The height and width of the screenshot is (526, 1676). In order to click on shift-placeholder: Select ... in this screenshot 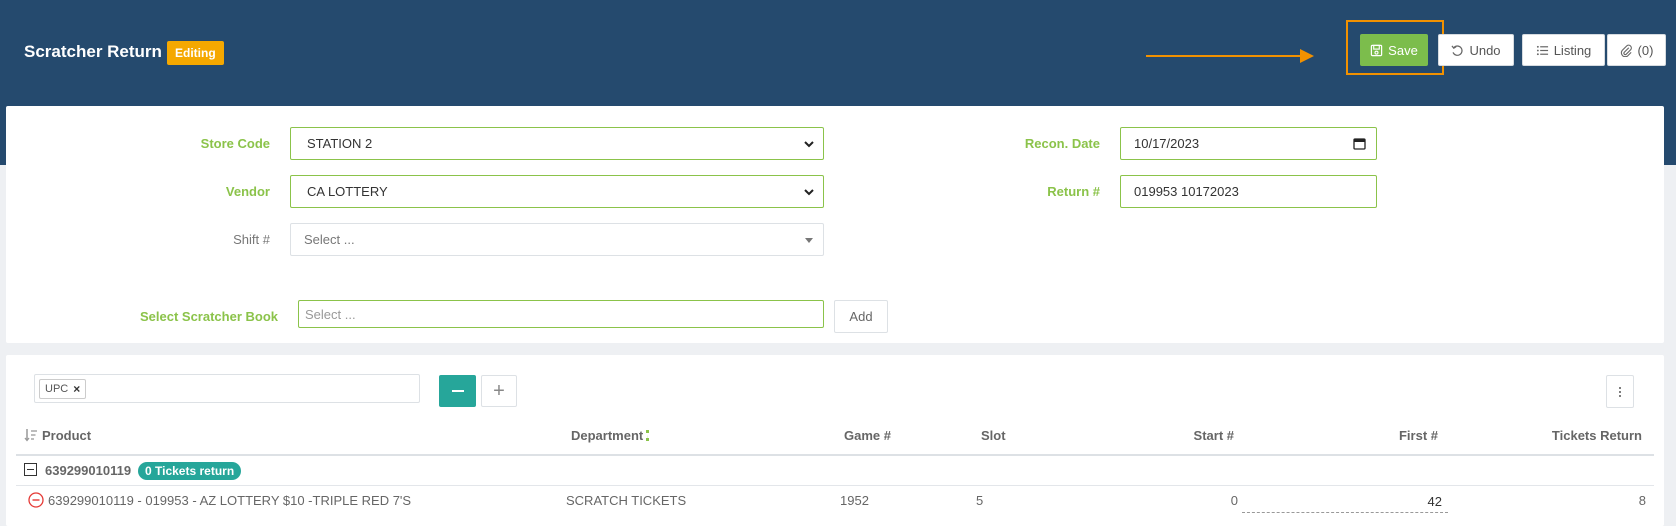, I will do `click(329, 239)`.